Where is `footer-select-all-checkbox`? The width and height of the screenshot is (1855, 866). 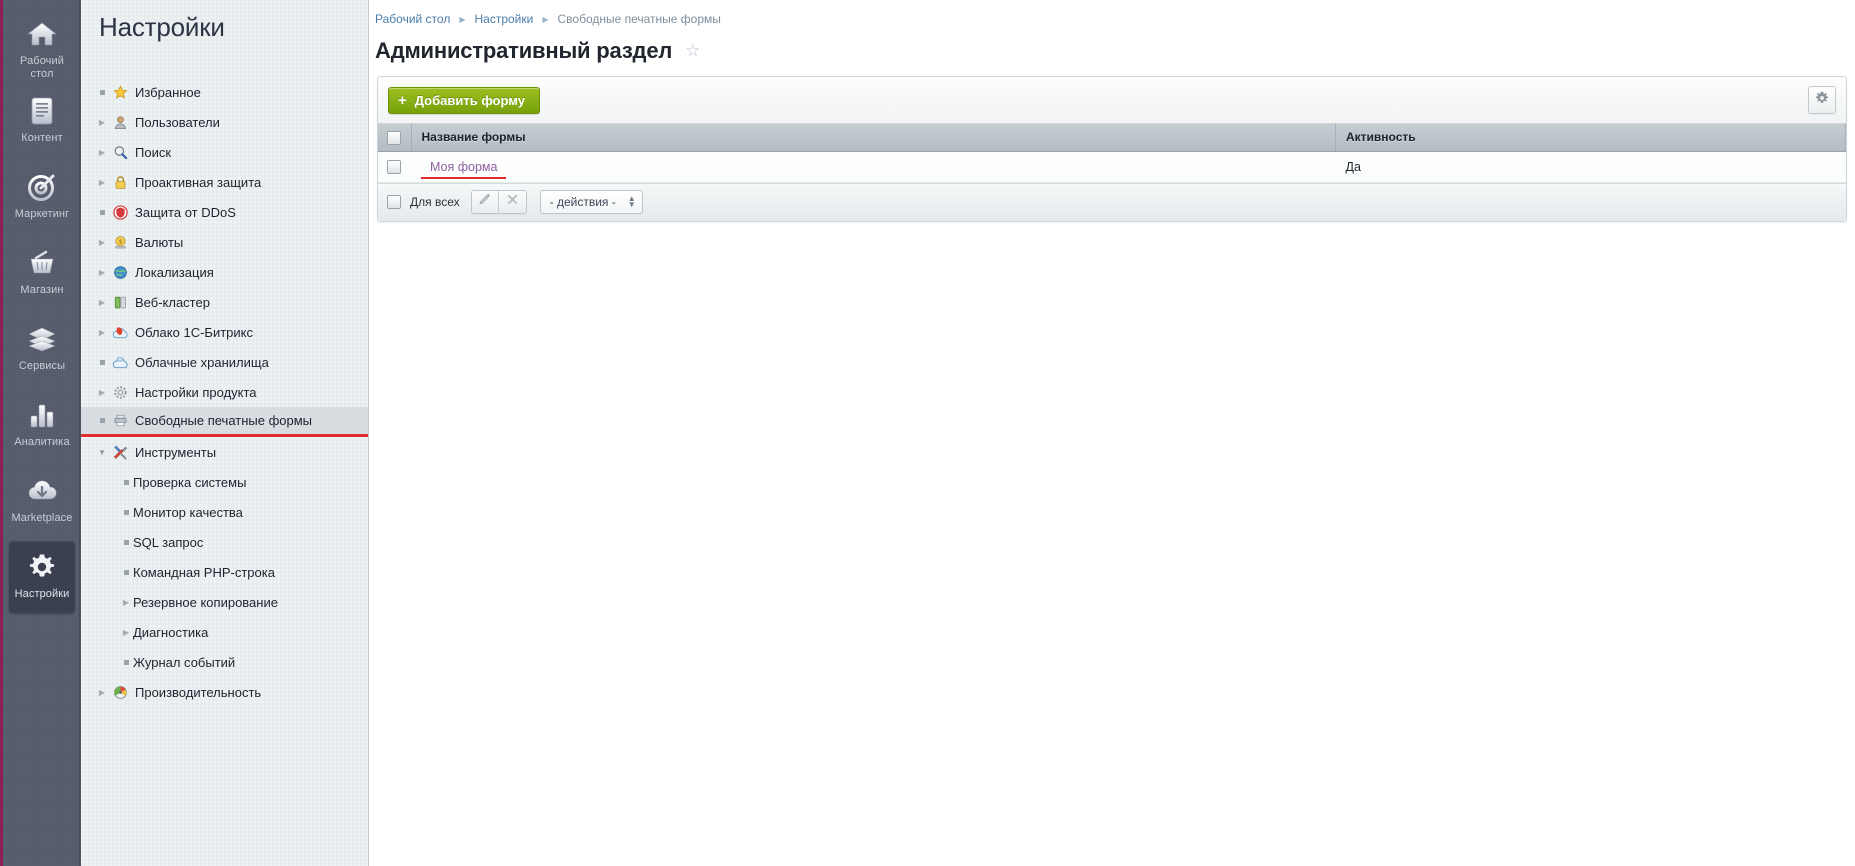
footer-select-all-checkbox is located at coordinates (394, 202).